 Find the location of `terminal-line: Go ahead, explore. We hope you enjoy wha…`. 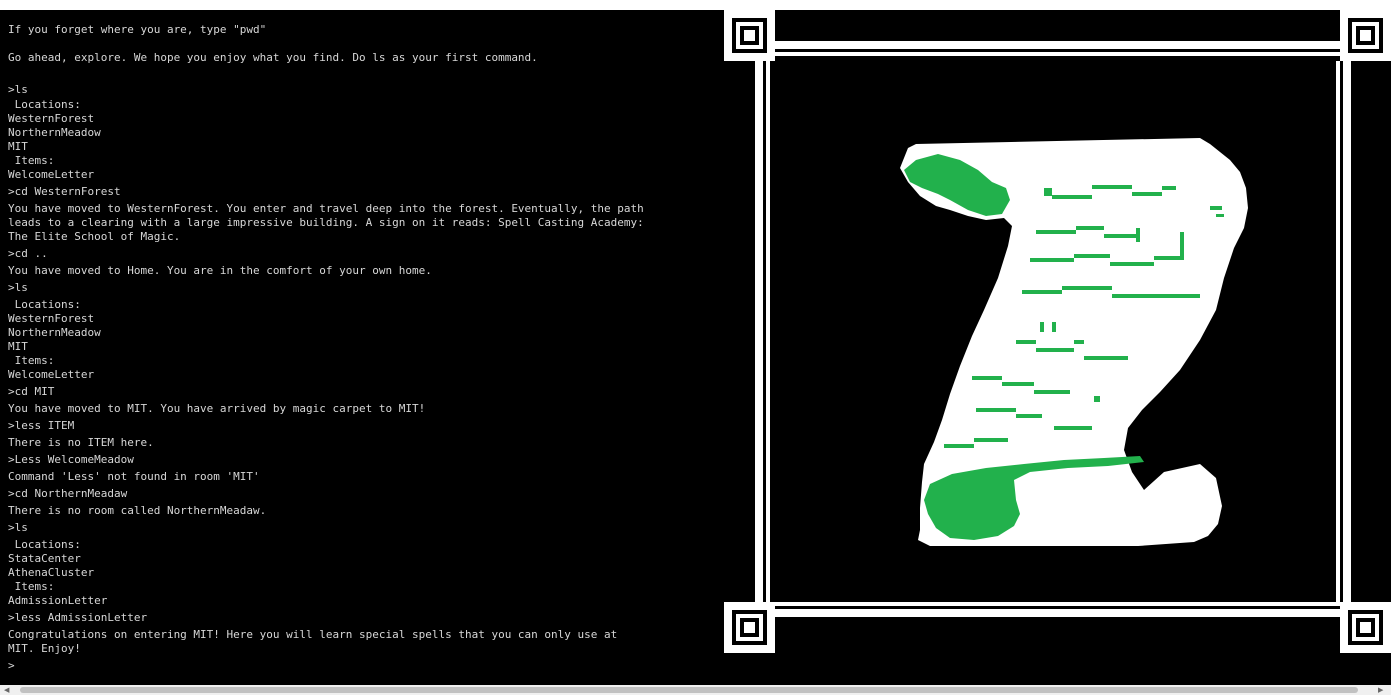

terminal-line: Go ahead, explore. We hope you enjoy wha… is located at coordinates (273, 57).